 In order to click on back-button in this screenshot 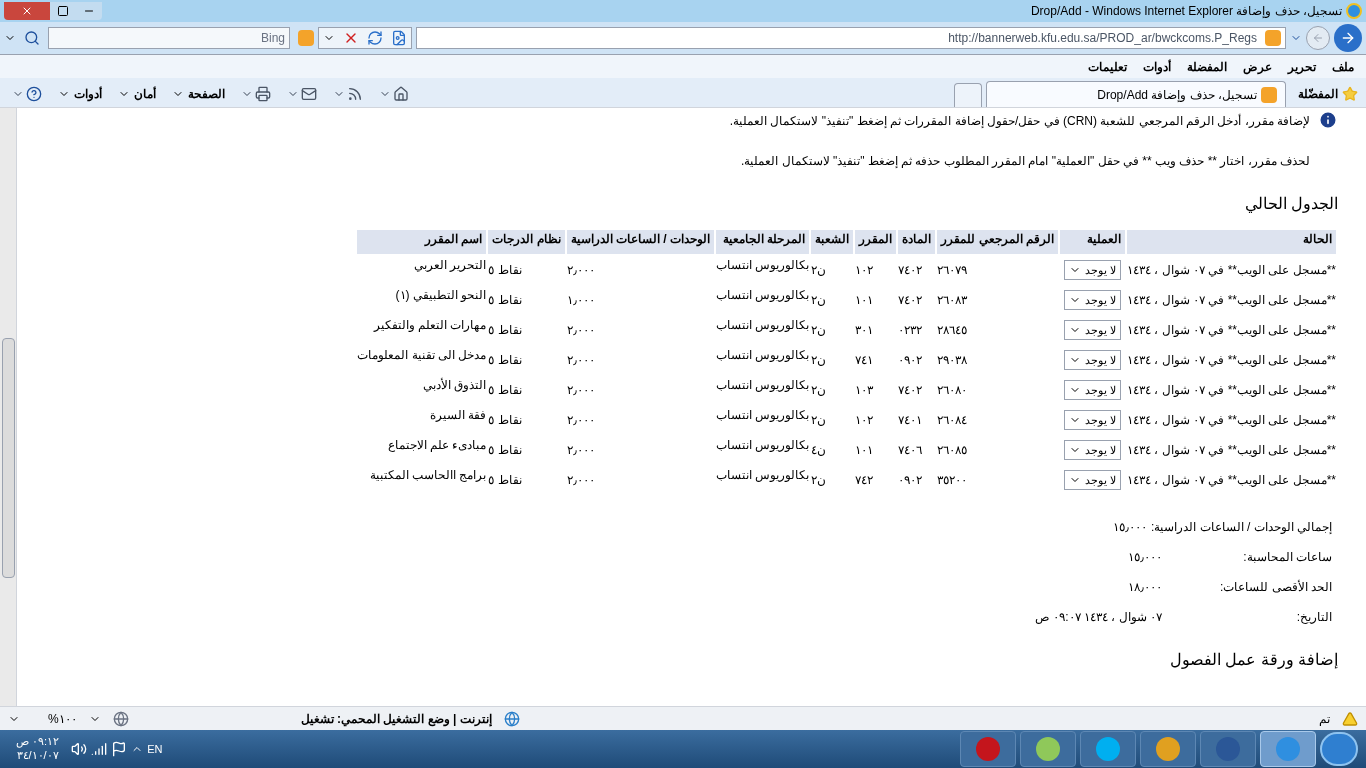, I will do `click(1348, 38)`.